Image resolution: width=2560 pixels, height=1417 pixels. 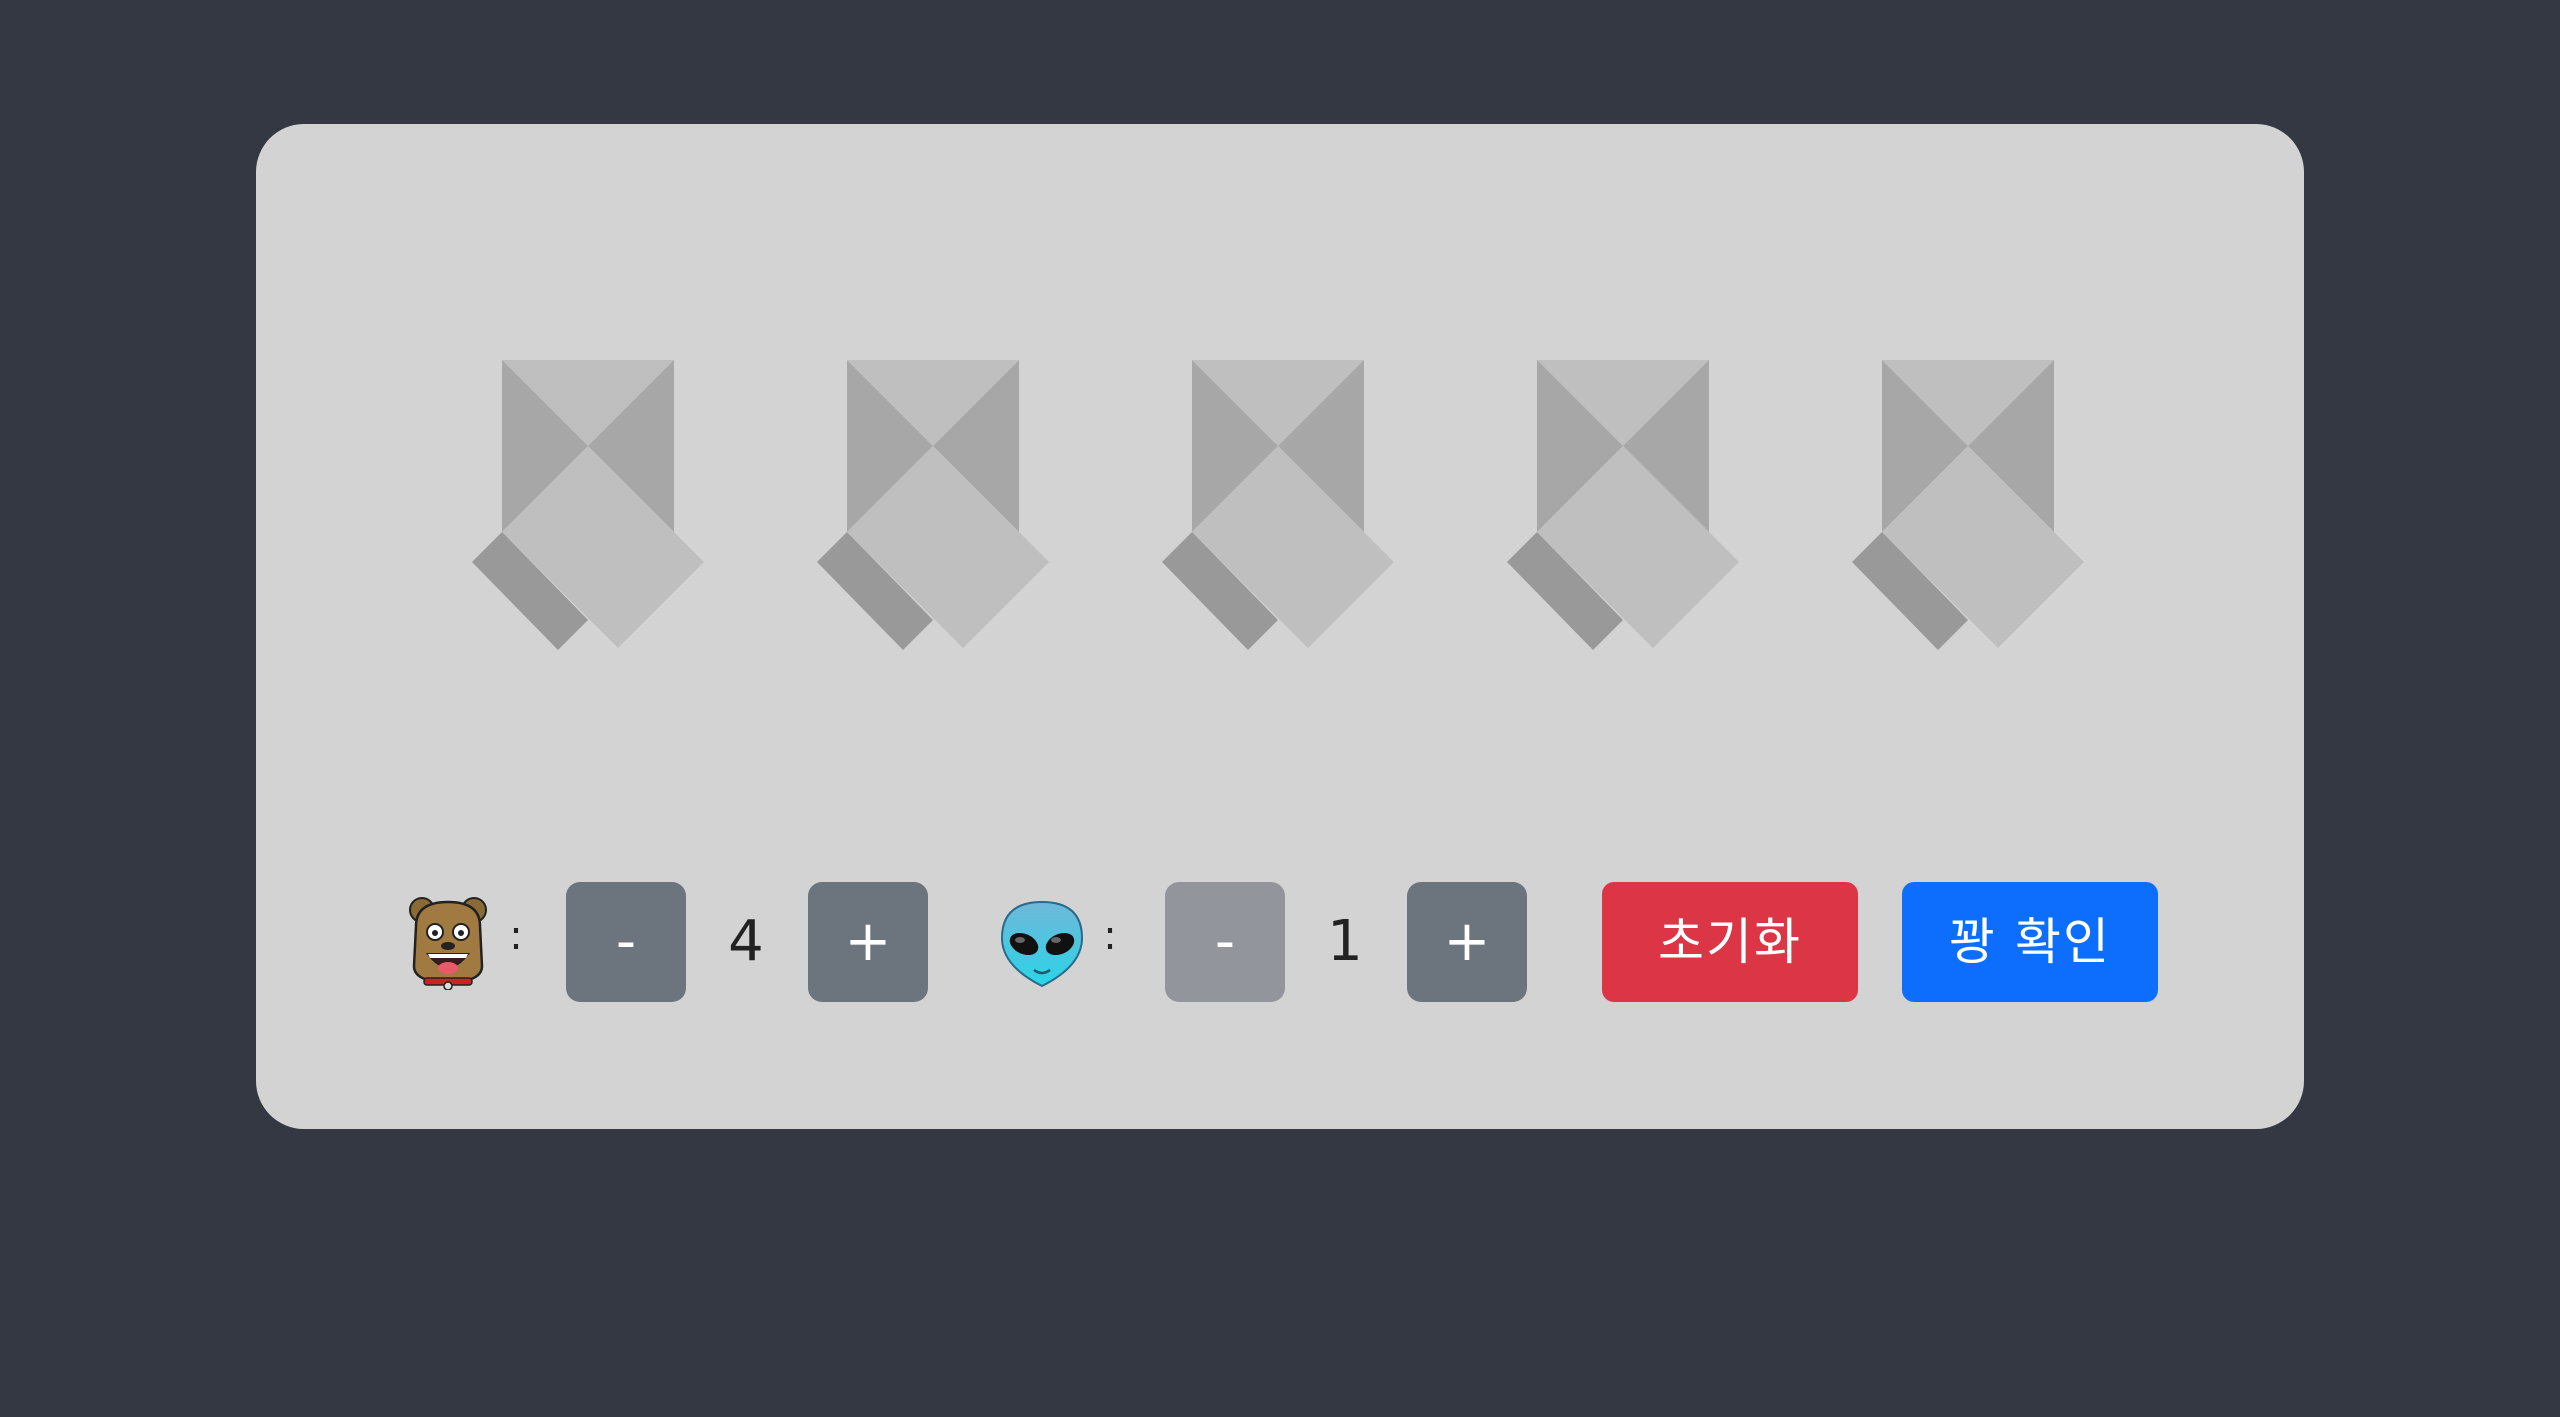 What do you see at coordinates (1467, 942) in the screenshot?
I see `increase-alien-button: +` at bounding box center [1467, 942].